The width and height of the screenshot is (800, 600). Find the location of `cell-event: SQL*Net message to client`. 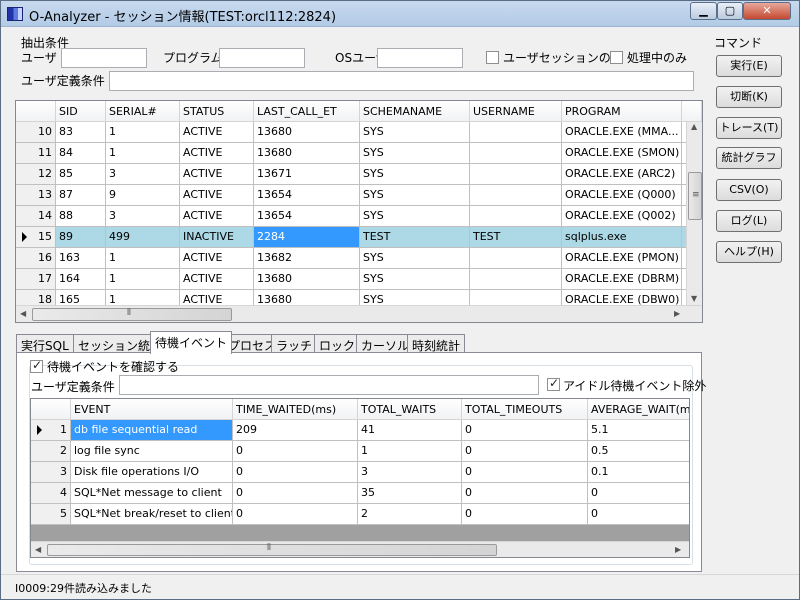

cell-event: SQL*Net message to client is located at coordinates (152, 493).